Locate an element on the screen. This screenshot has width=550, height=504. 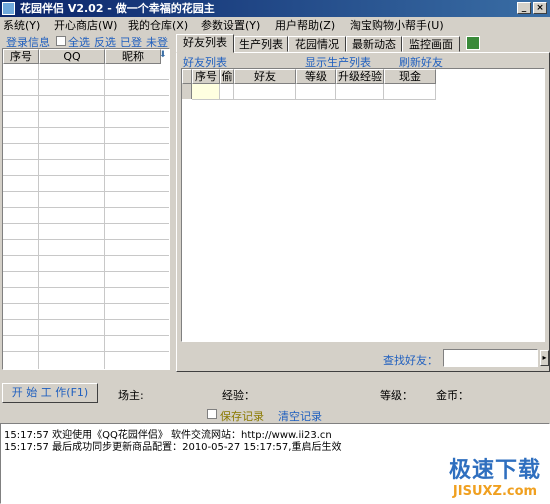
log-toolbar: 保存记录 清空记录 is located at coordinates (275, 414).